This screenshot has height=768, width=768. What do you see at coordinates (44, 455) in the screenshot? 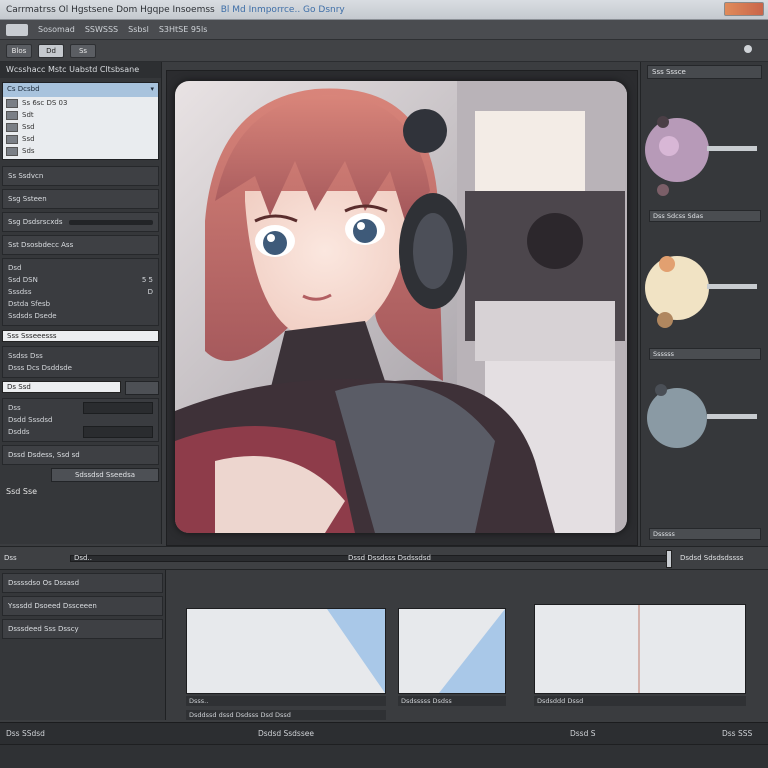
I see `bottom-row-label: Dssd Dsdess, Ssd sd` at bounding box center [44, 455].